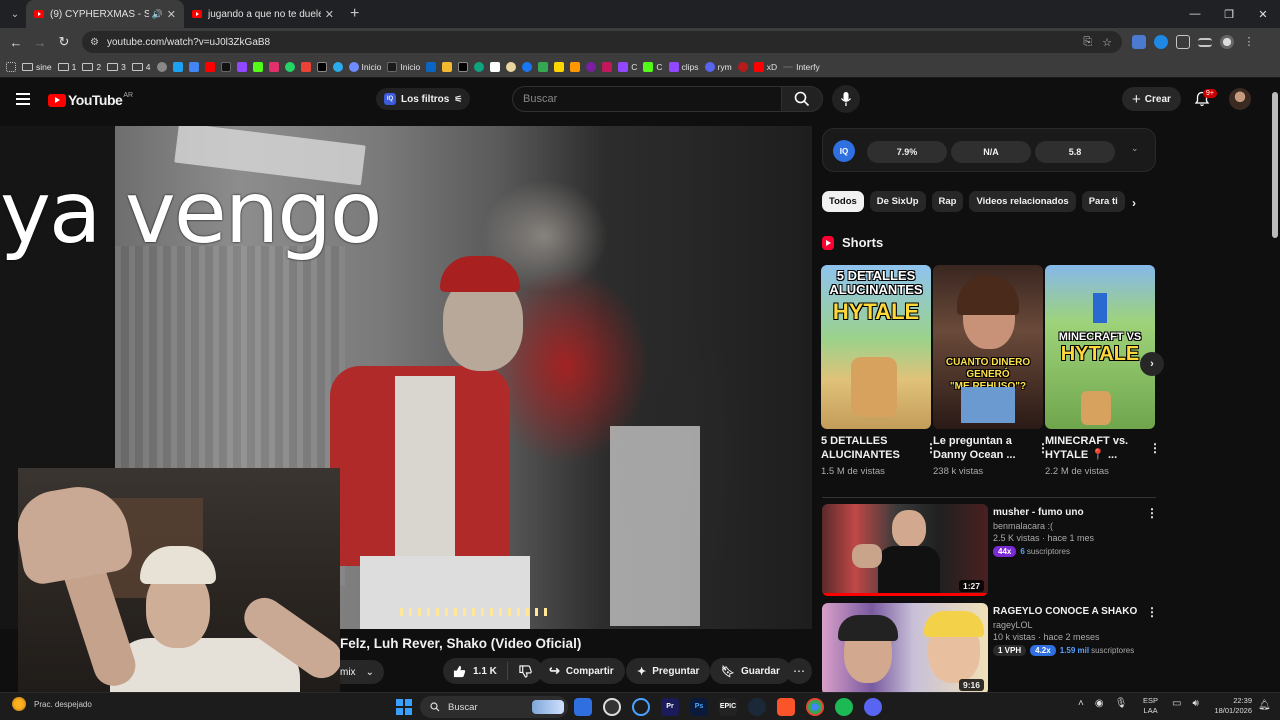 This screenshot has width=1280, height=720. What do you see at coordinates (64, 42) in the screenshot?
I see `reload-icon: ↻` at bounding box center [64, 42].